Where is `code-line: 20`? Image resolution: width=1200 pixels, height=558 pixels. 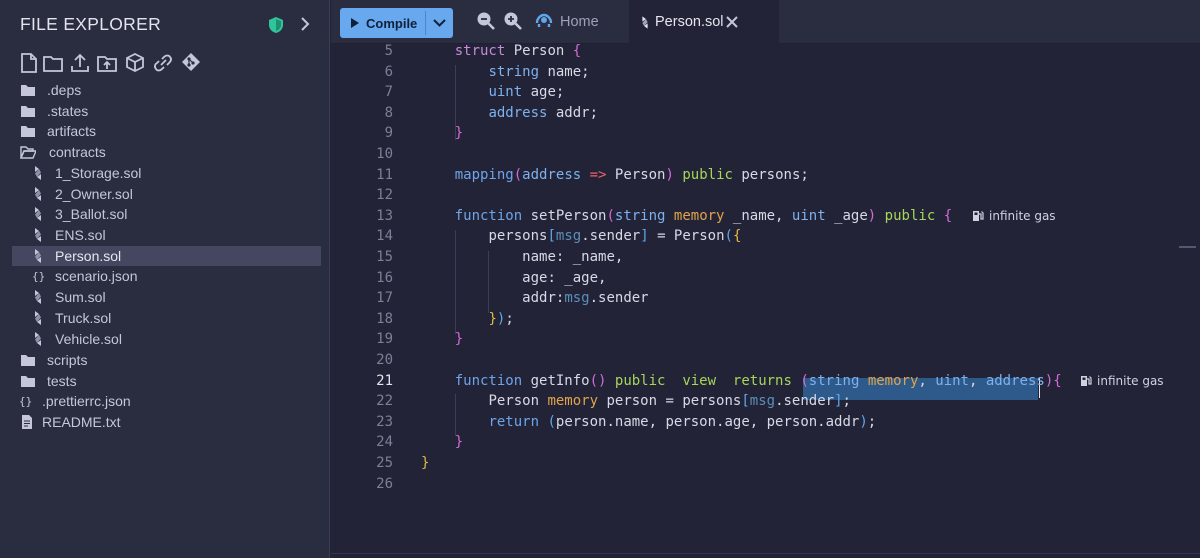 code-line: 20 is located at coordinates (765, 361).